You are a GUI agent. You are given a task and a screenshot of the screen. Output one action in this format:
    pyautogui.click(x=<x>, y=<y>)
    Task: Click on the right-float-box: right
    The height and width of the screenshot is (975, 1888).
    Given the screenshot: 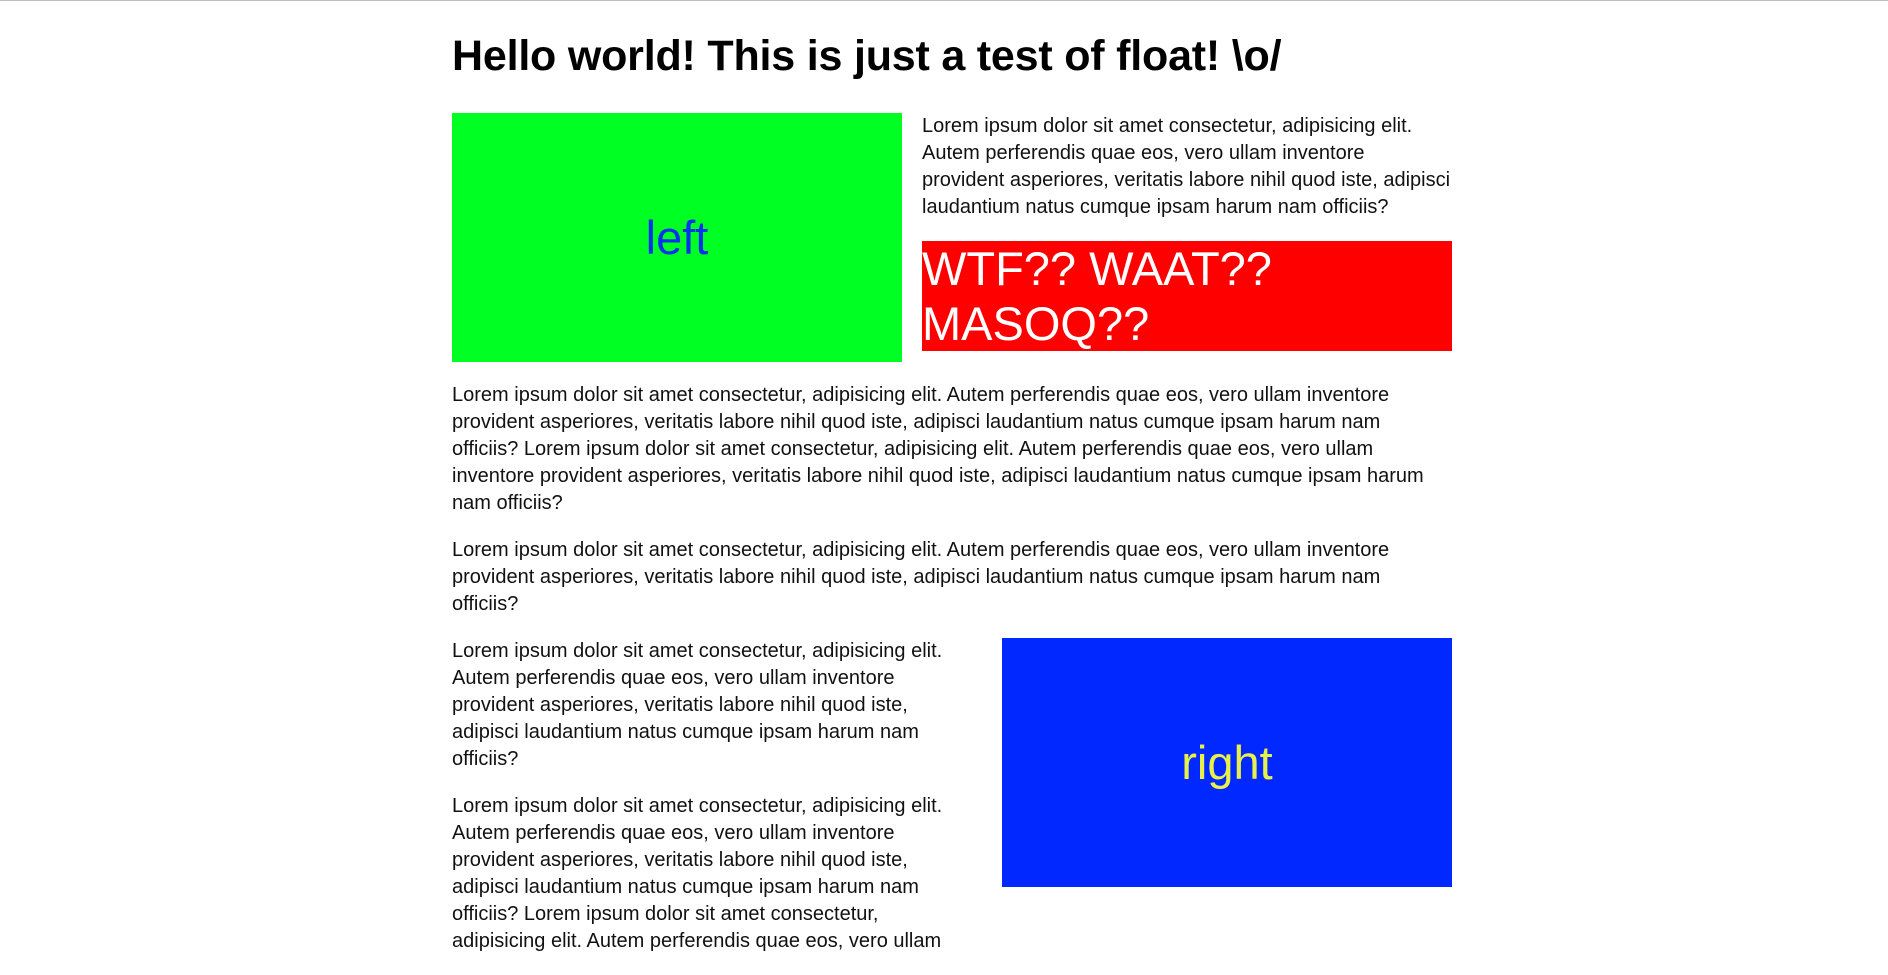 What is the action you would take?
    pyautogui.click(x=1227, y=762)
    